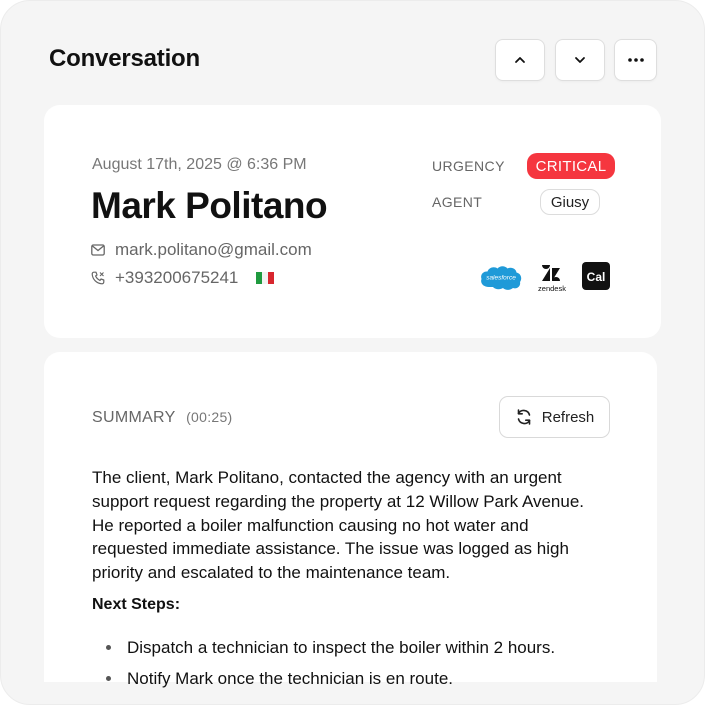  Describe the element at coordinates (213, 250) in the screenshot. I see `contact-email: mark.politano@gmail.com` at that location.